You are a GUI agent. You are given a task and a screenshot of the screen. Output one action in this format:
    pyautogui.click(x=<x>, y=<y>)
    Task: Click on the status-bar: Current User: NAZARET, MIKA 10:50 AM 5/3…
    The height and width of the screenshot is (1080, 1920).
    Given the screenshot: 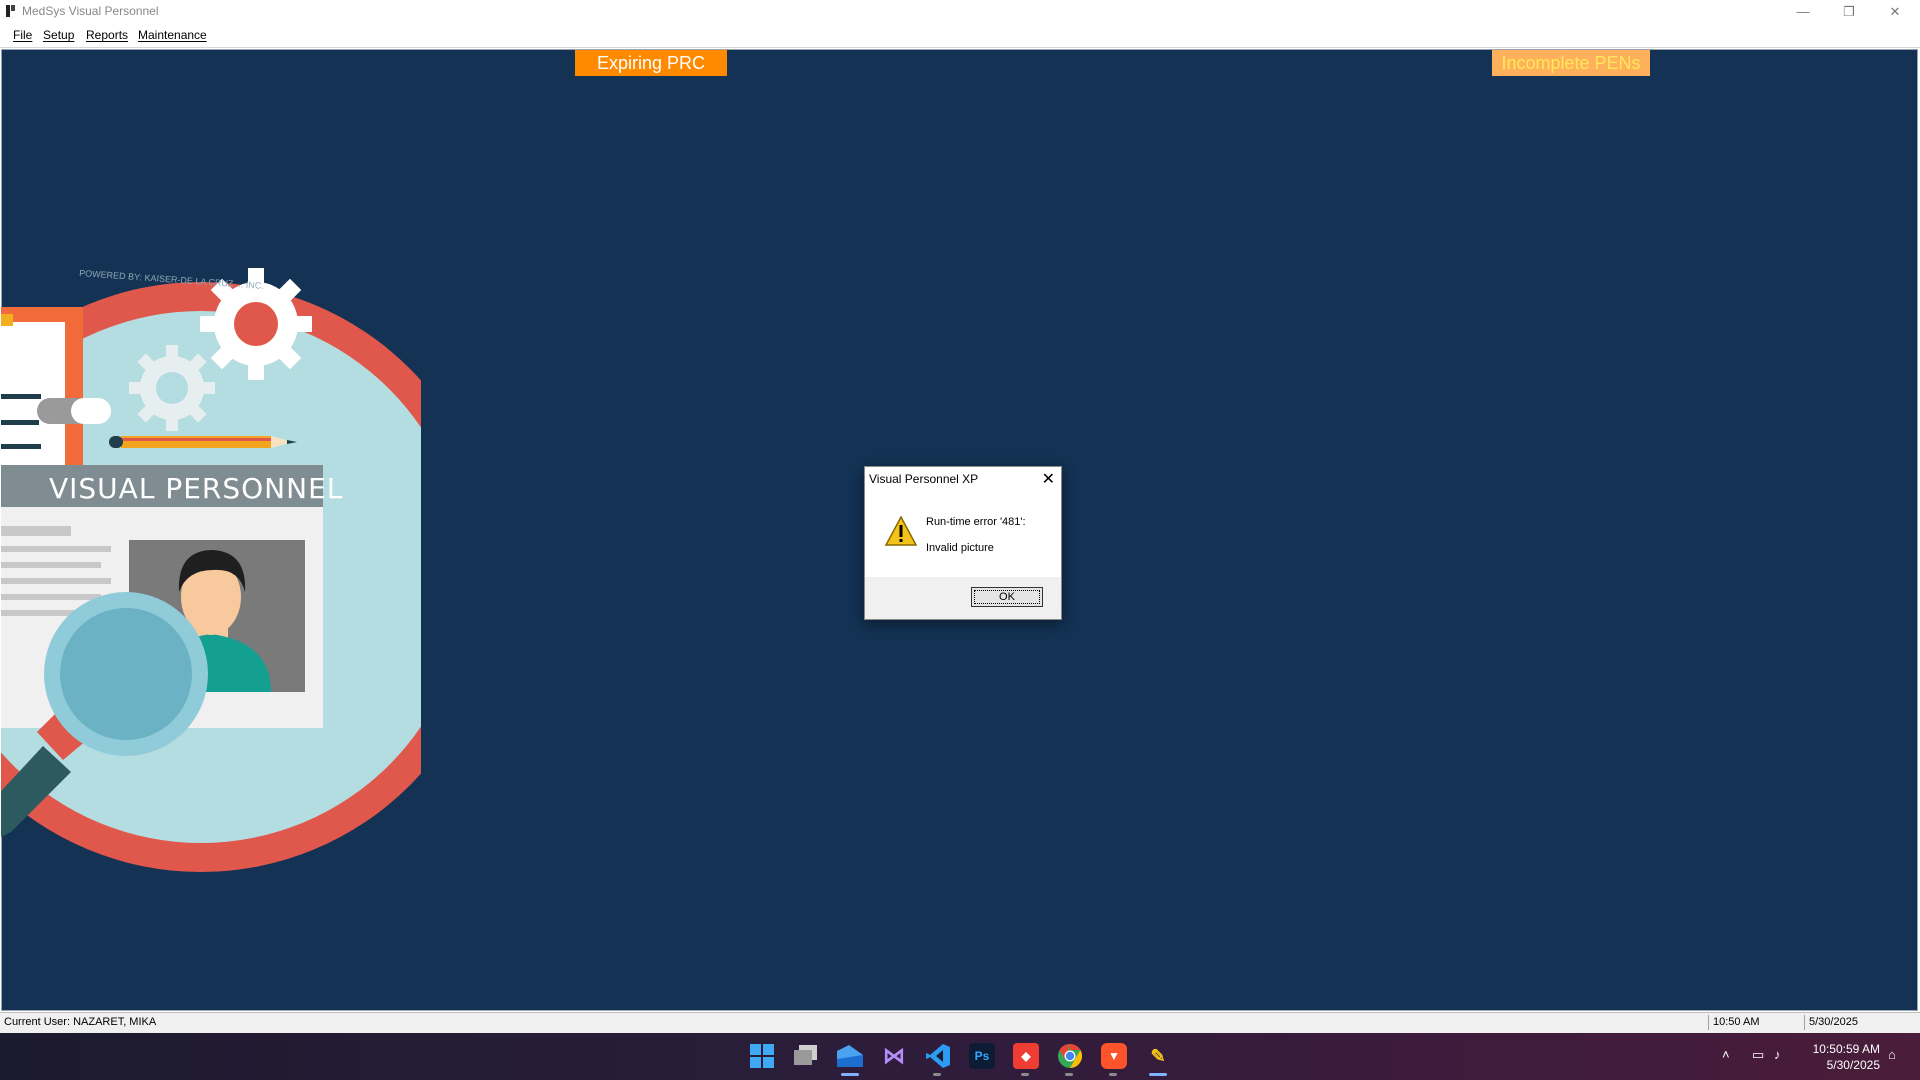 What is the action you would take?
    pyautogui.click(x=960, y=1022)
    